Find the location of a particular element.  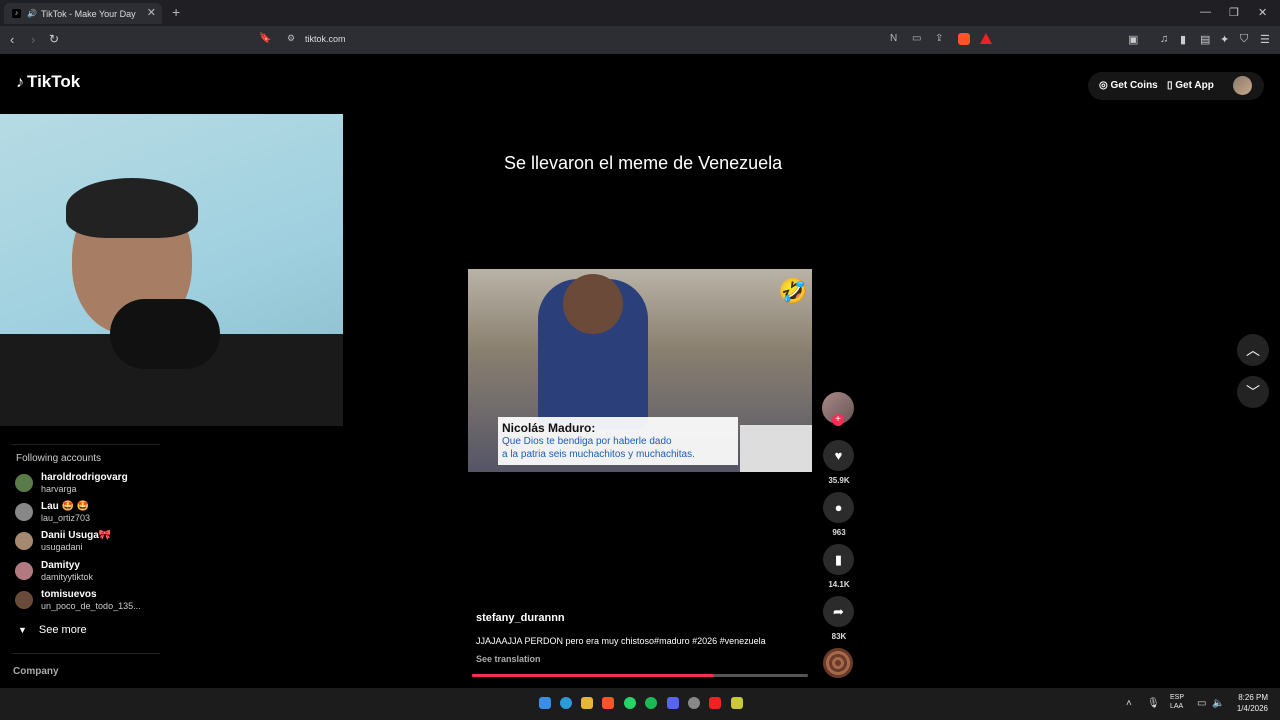

like-button: ♥ is located at coordinates (838, 455).